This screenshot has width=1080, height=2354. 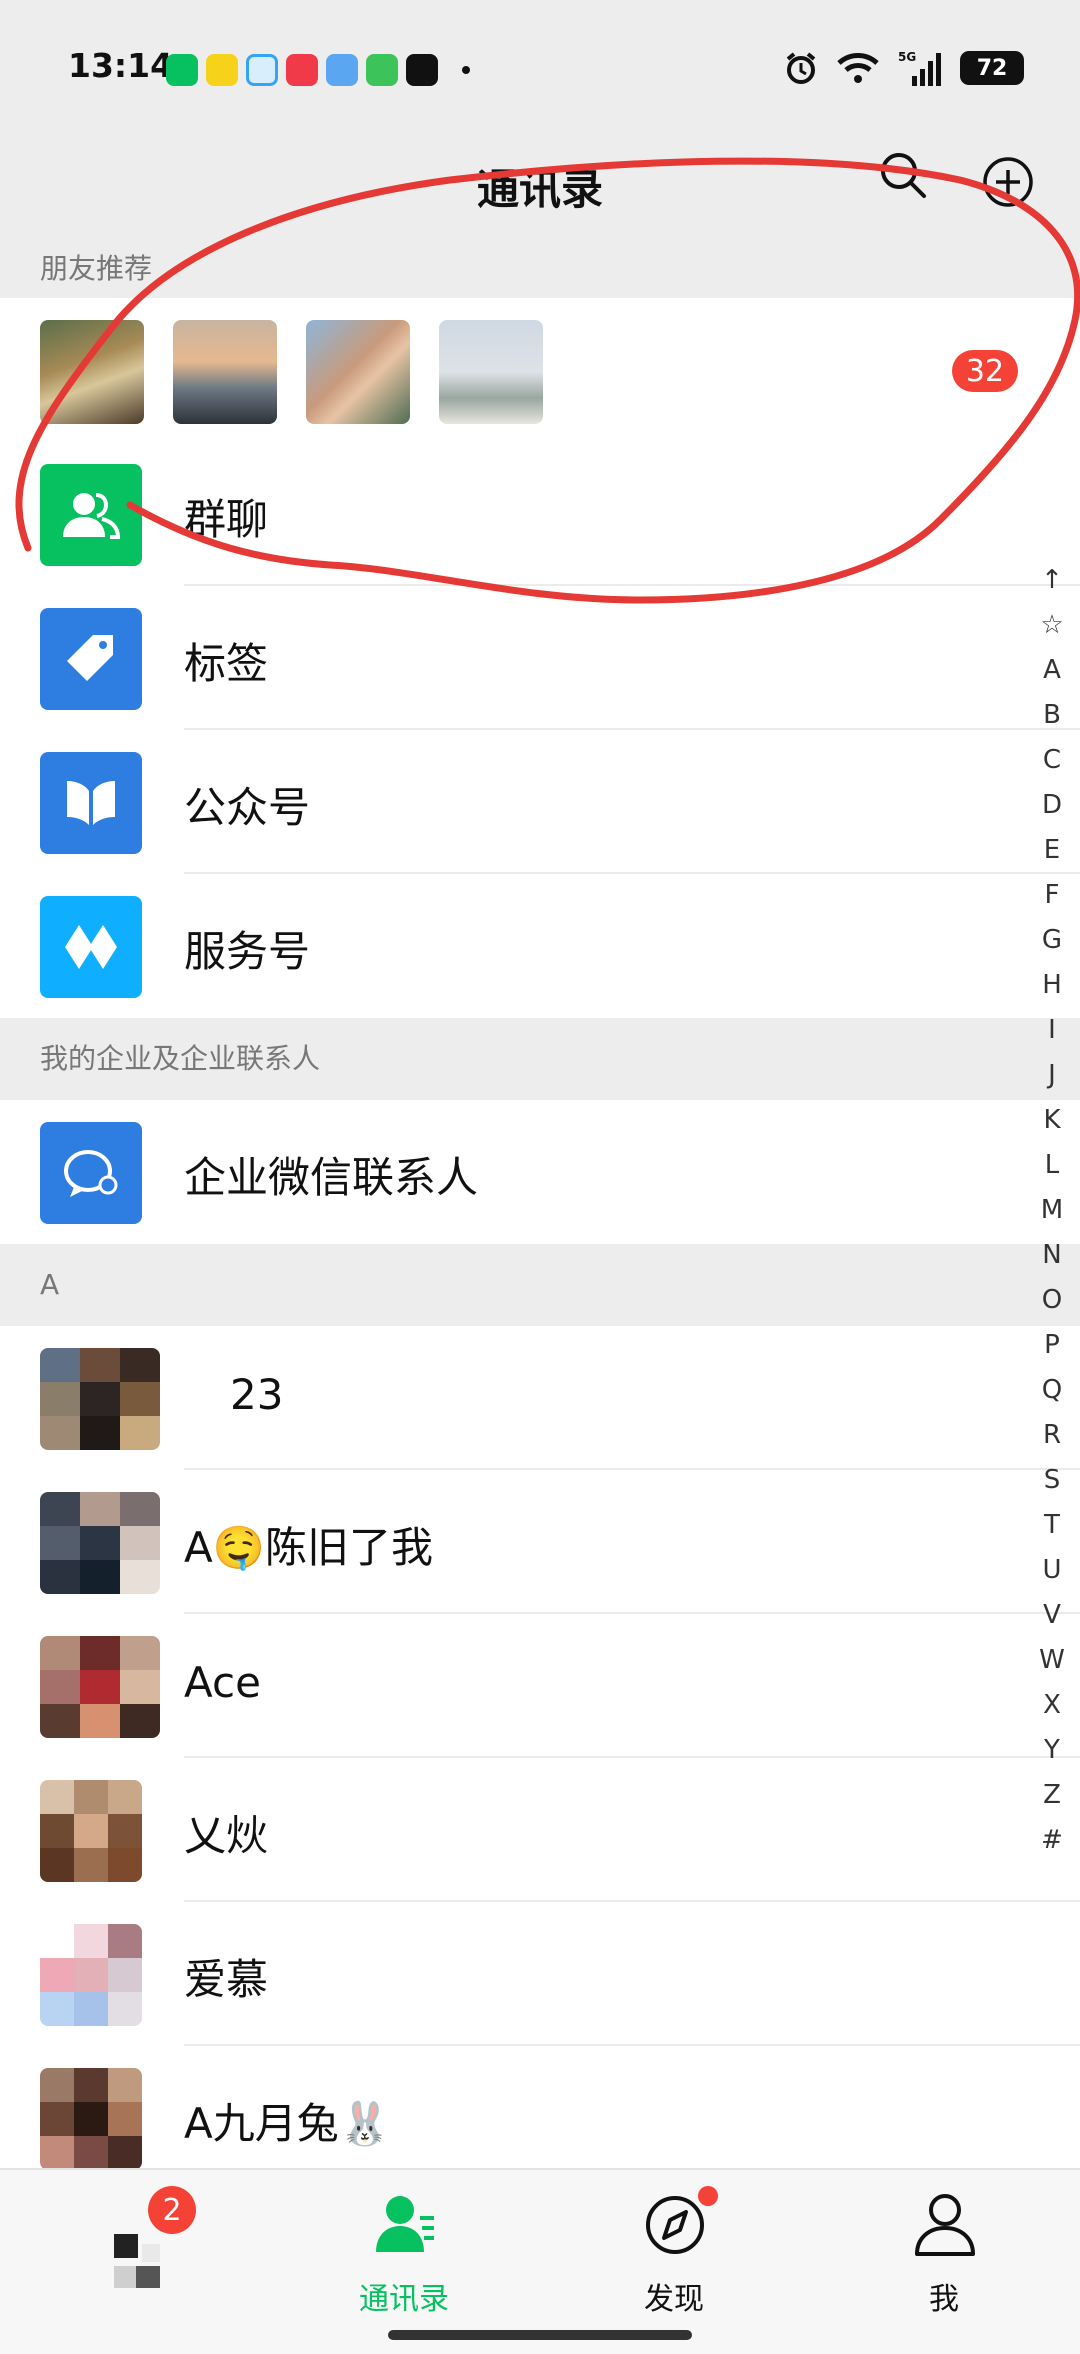 I want to click on tab-chats, so click(x=134, y=2252).